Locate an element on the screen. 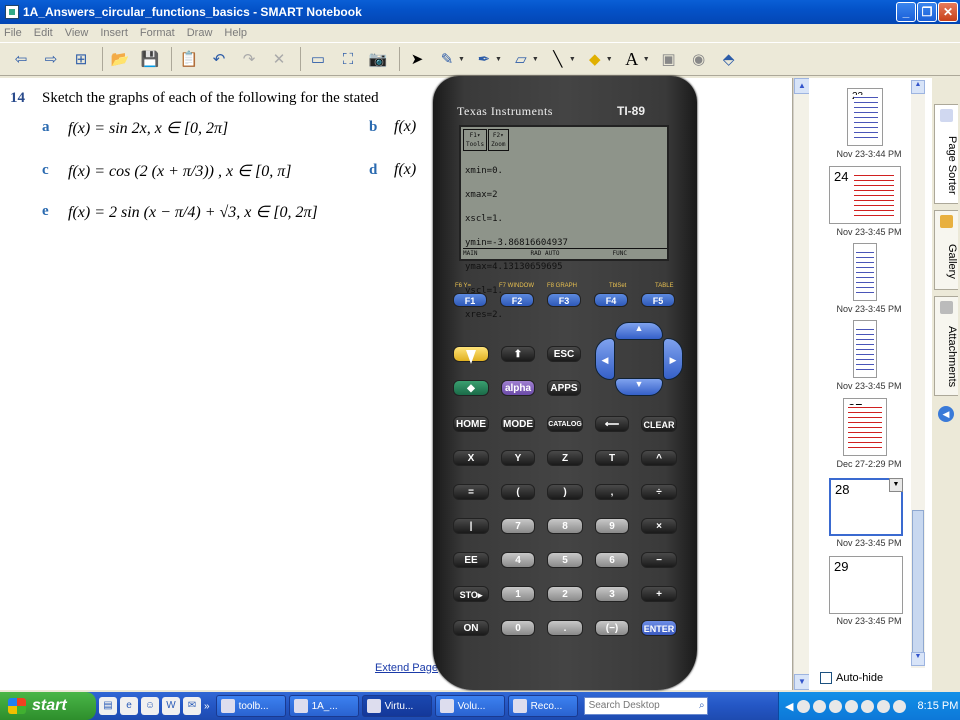 Image resolution: width=960 pixels, height=720 pixels. left-paren-key: ( is located at coordinates (518, 492).